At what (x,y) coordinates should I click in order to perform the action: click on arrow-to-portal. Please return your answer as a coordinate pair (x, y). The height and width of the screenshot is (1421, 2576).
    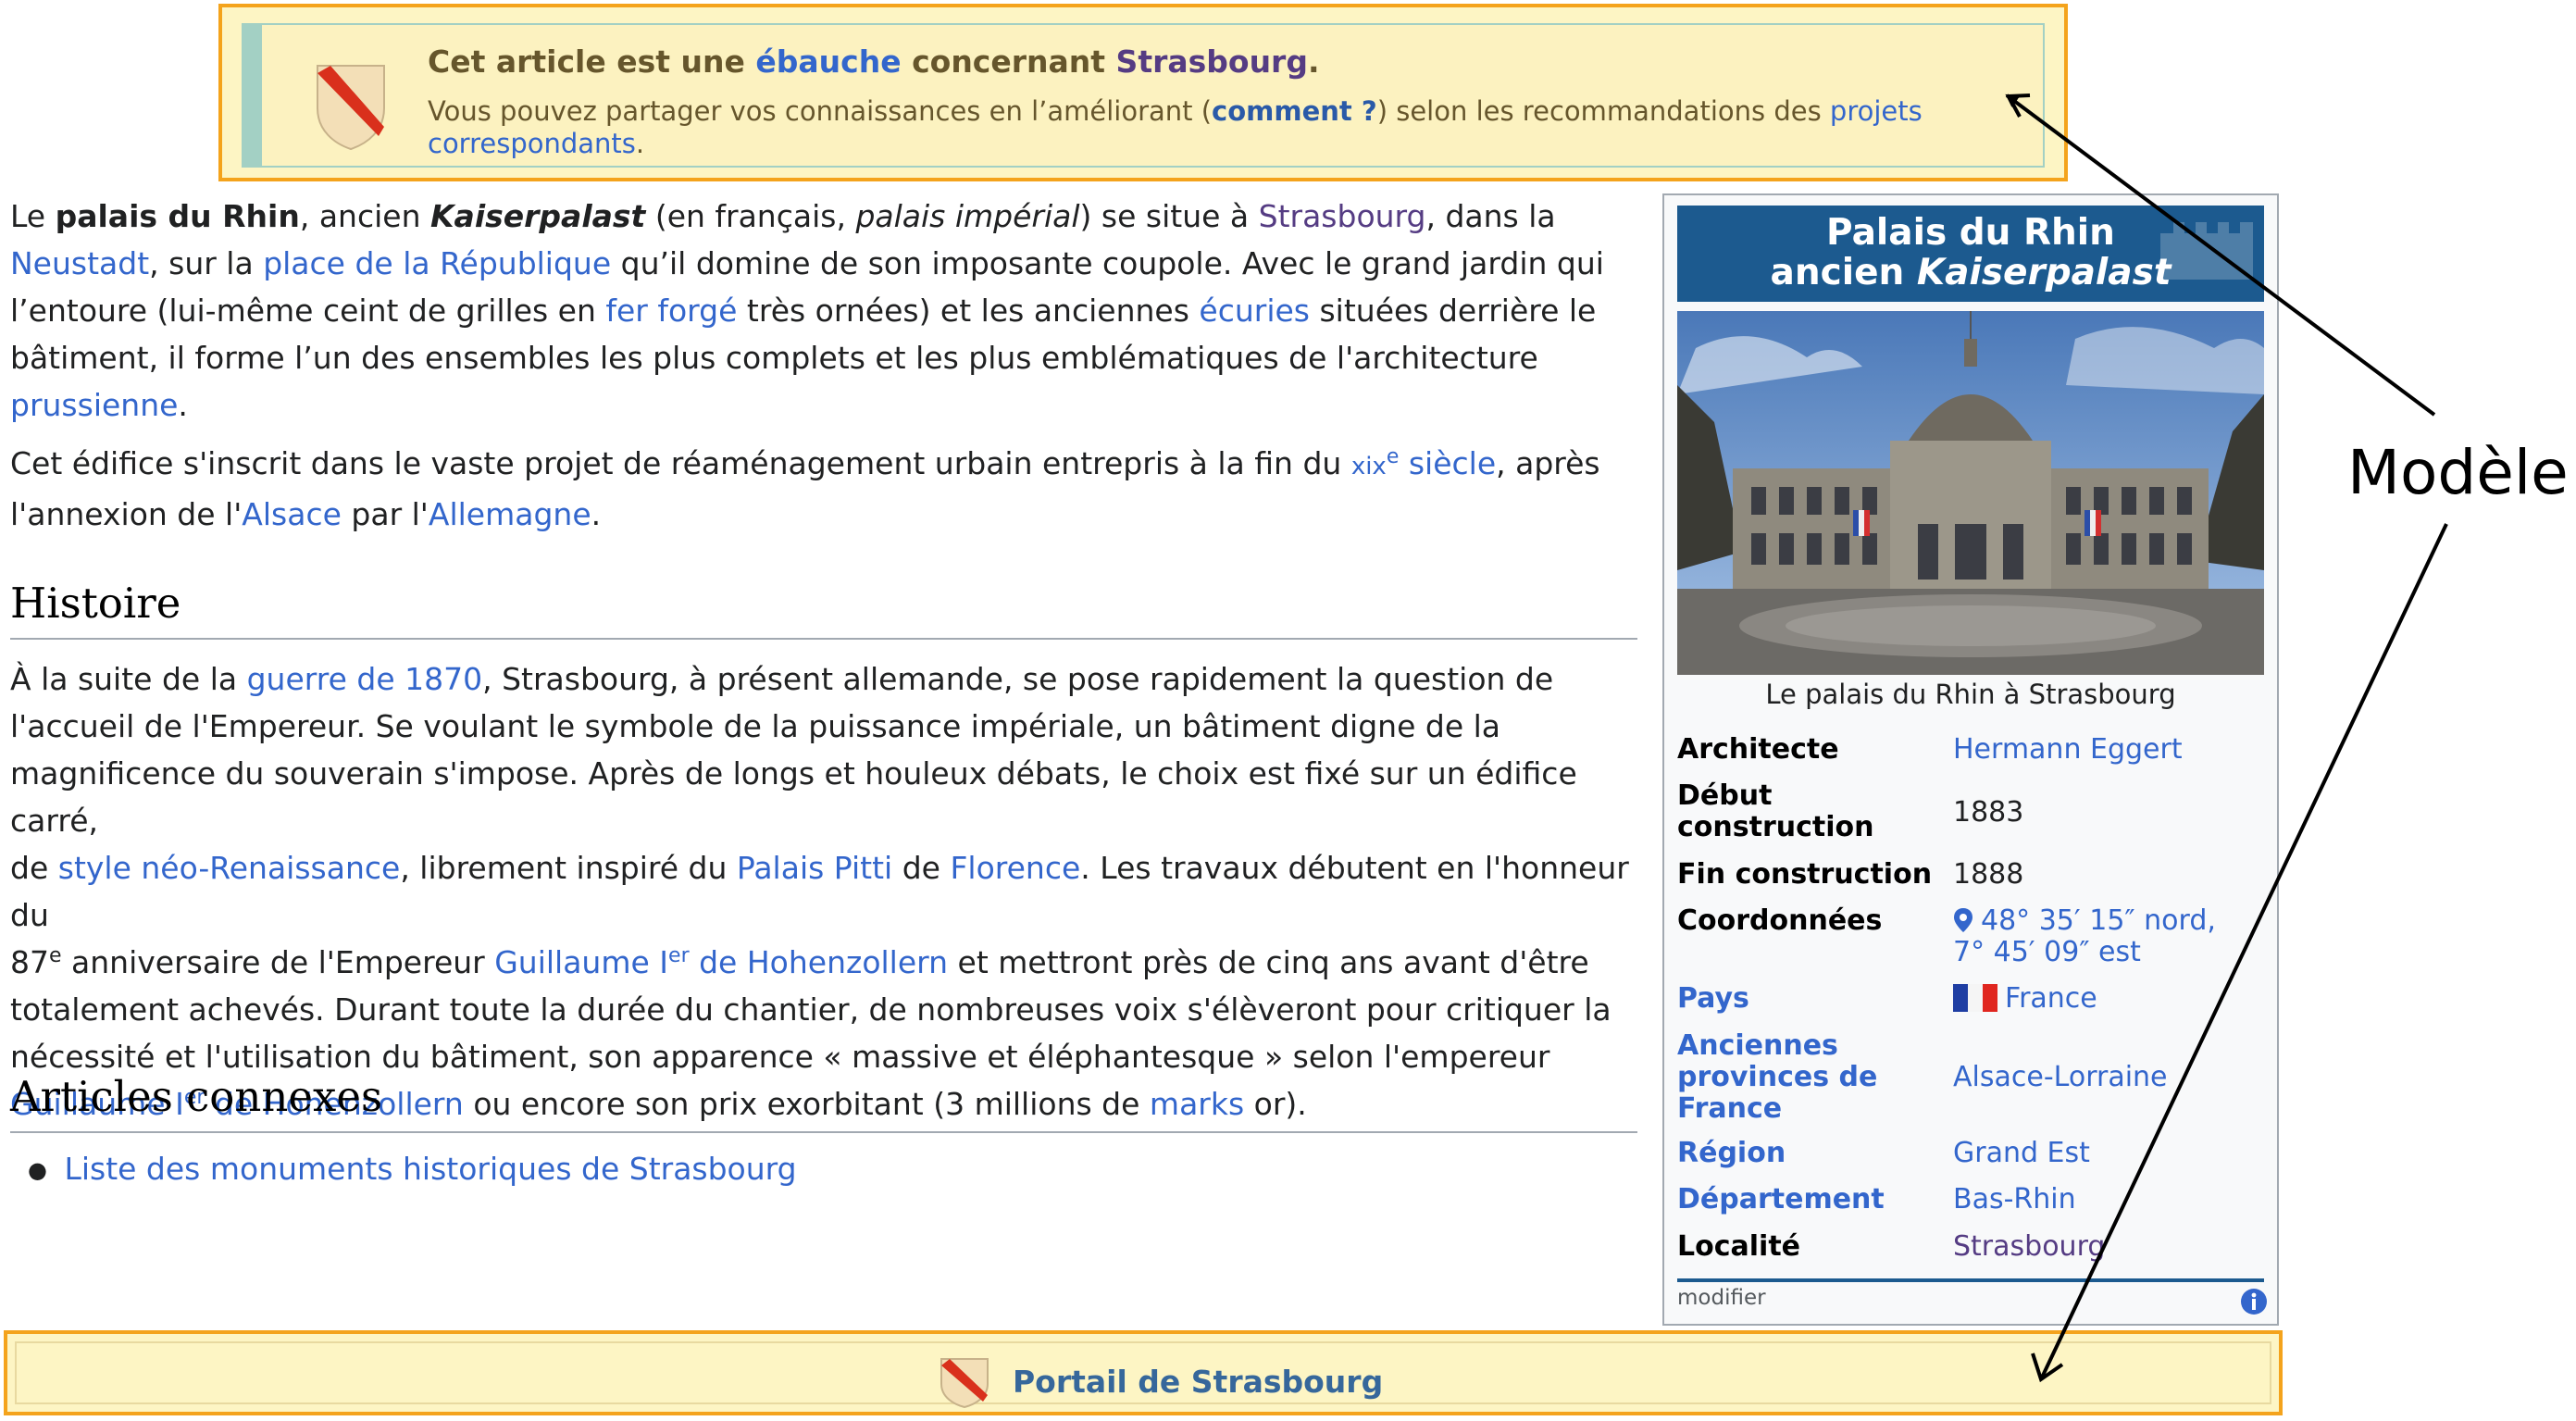
    Looking at the image, I should click on (2244, 950).